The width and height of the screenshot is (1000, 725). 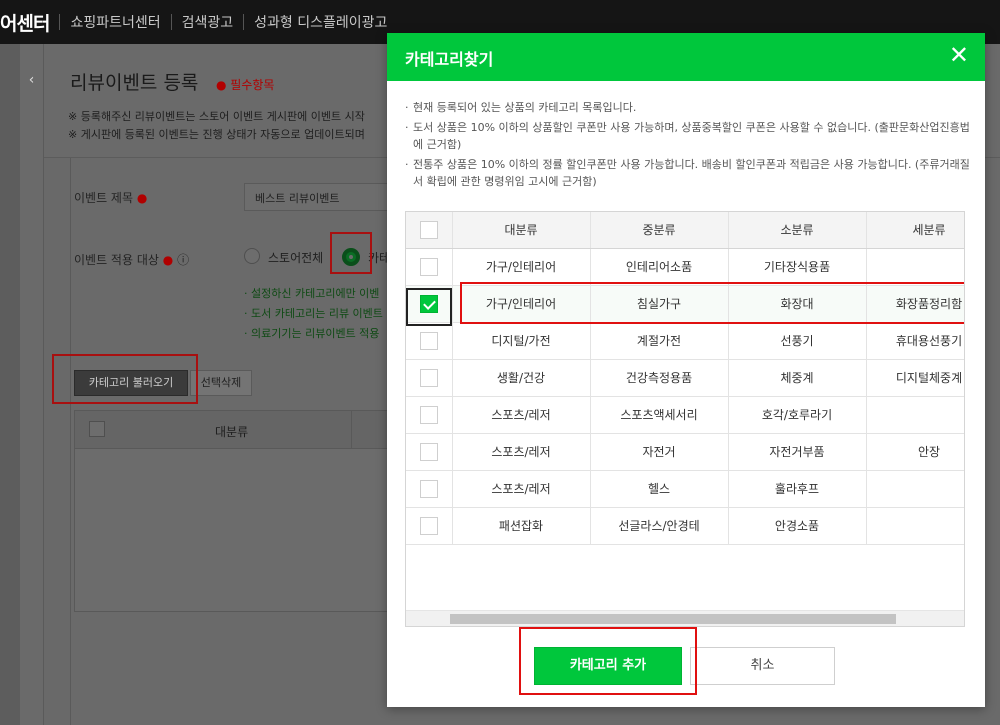 I want to click on header-checkbox-cell, so click(x=429, y=230).